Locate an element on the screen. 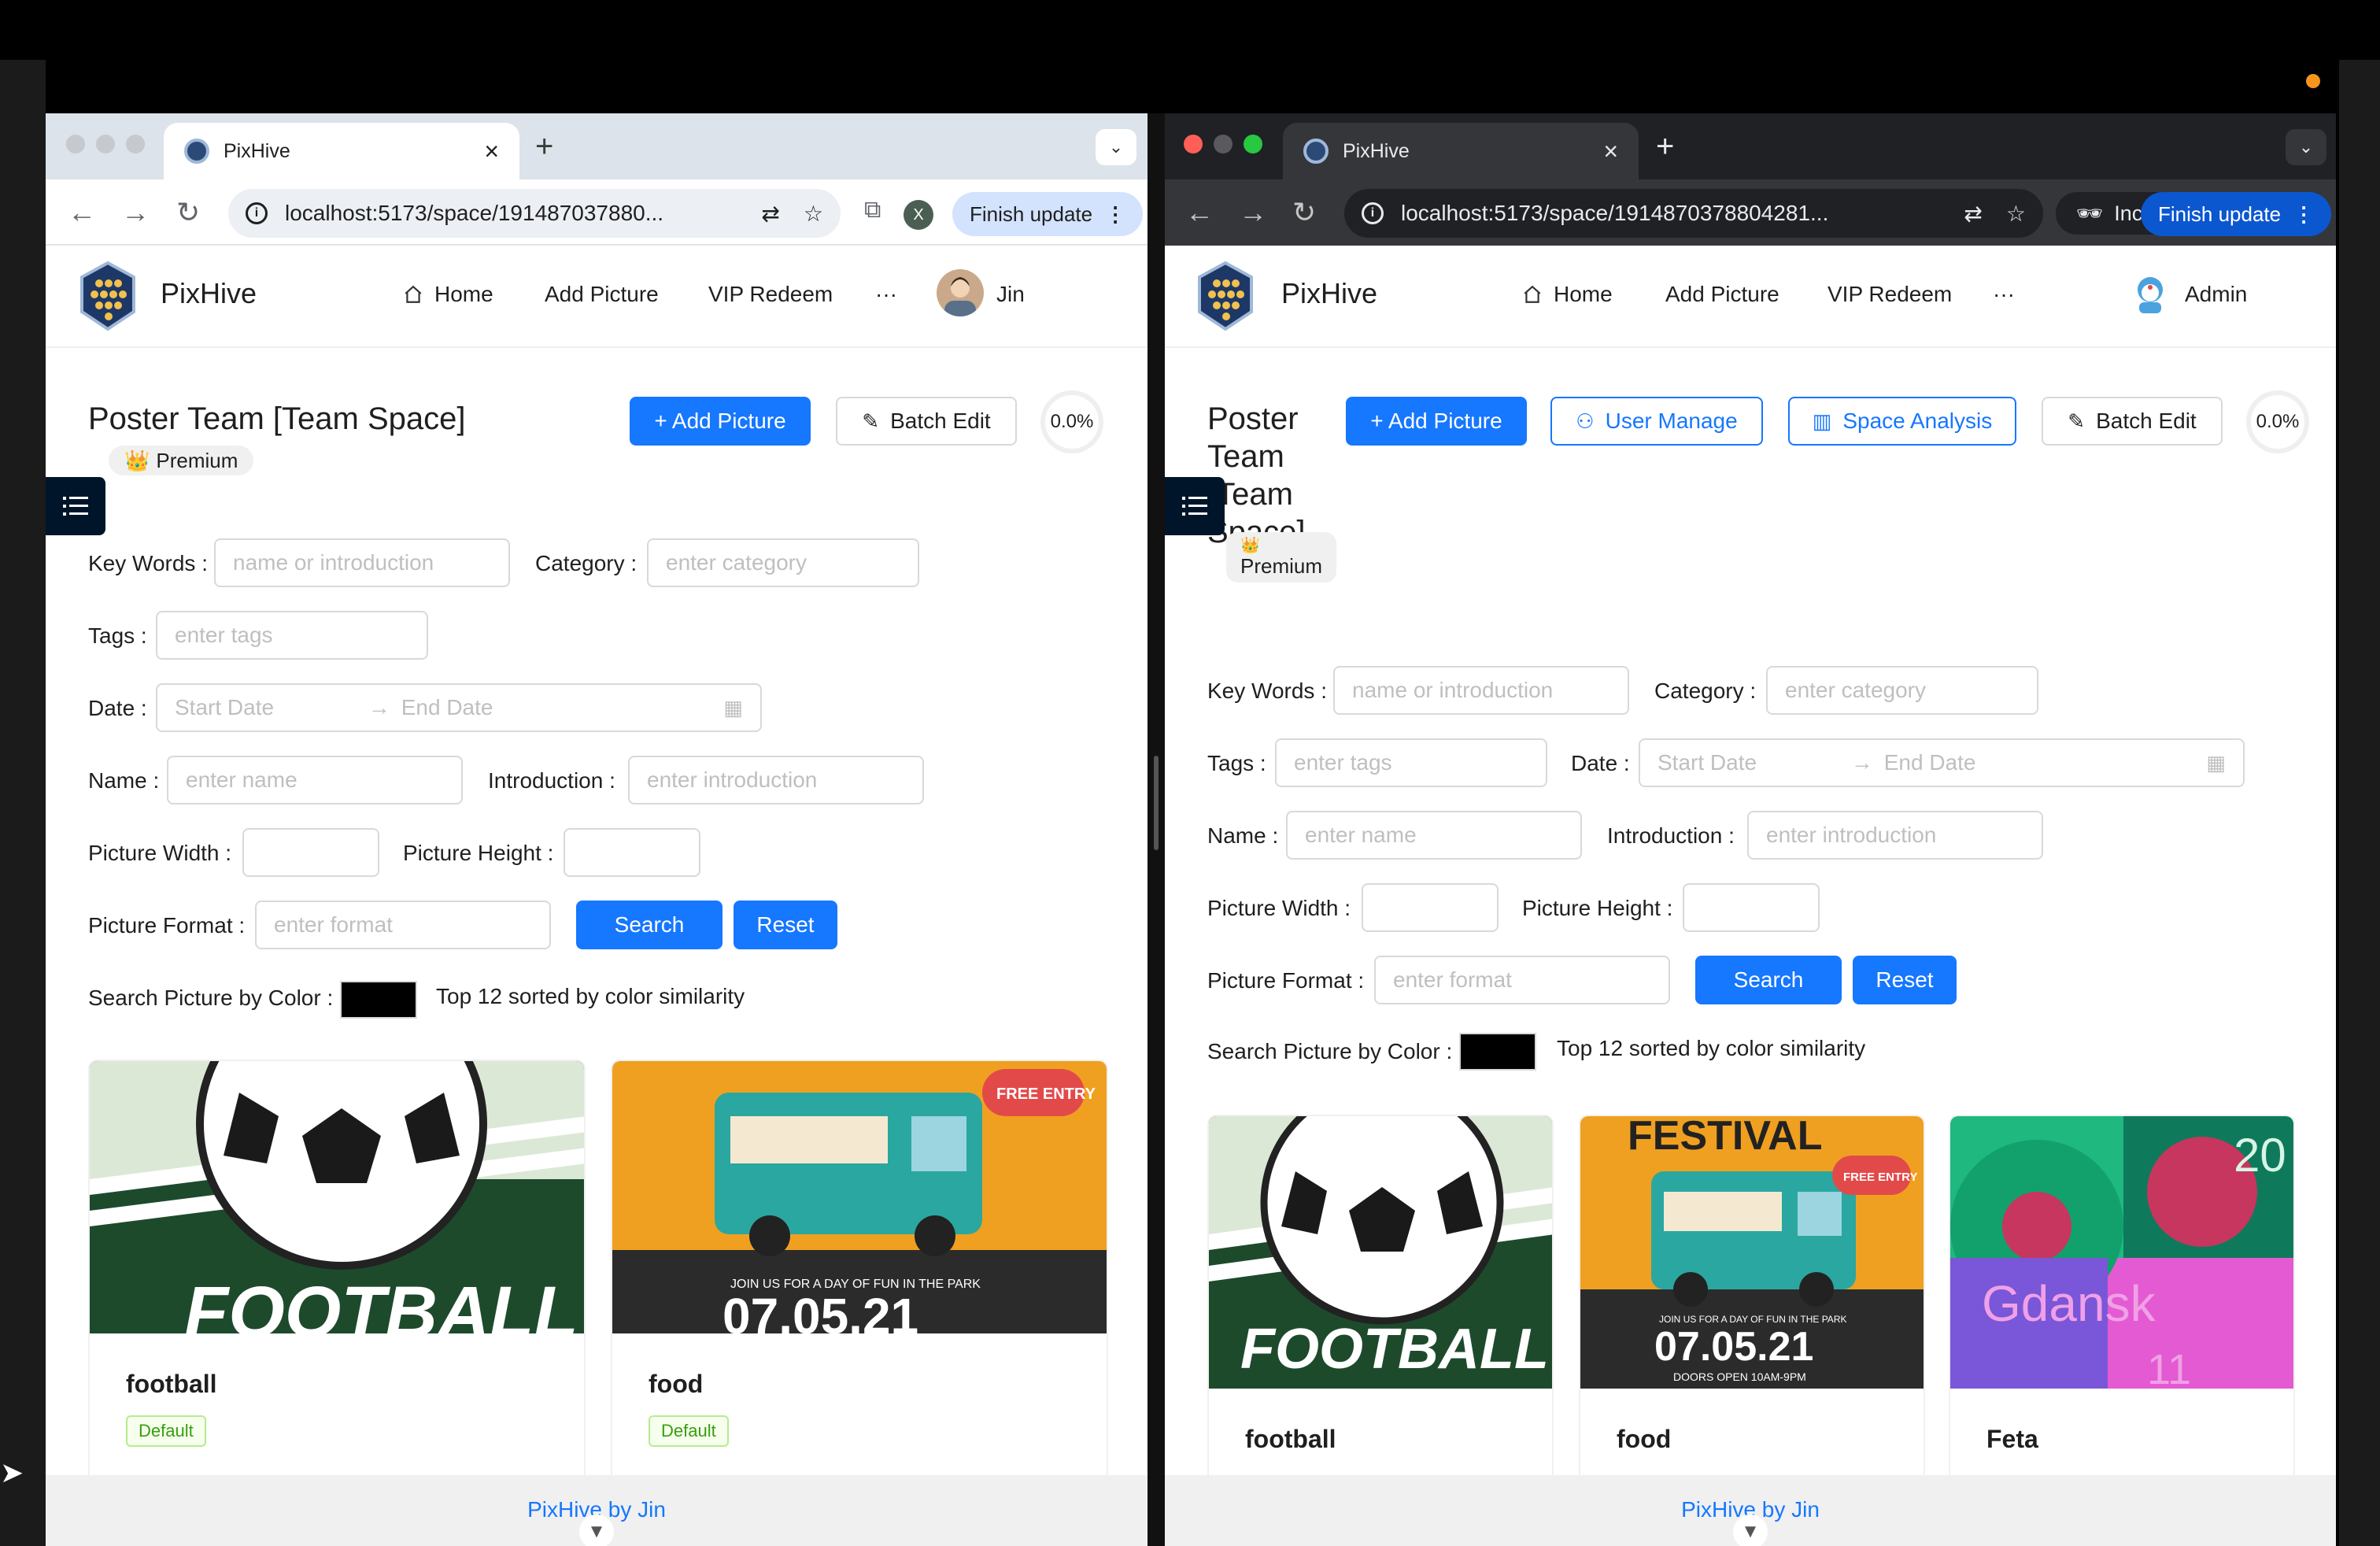  picture-card: FOOTBALL football Default is located at coordinates (337, 1280).